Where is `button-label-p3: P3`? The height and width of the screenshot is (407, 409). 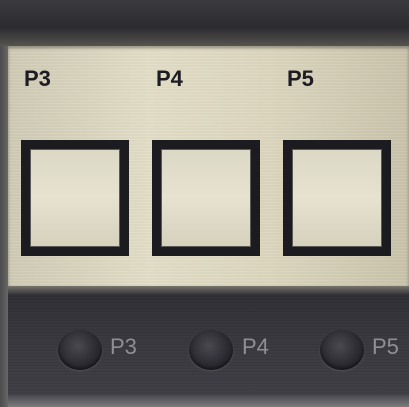 button-label-p3: P3 is located at coordinates (37, 78).